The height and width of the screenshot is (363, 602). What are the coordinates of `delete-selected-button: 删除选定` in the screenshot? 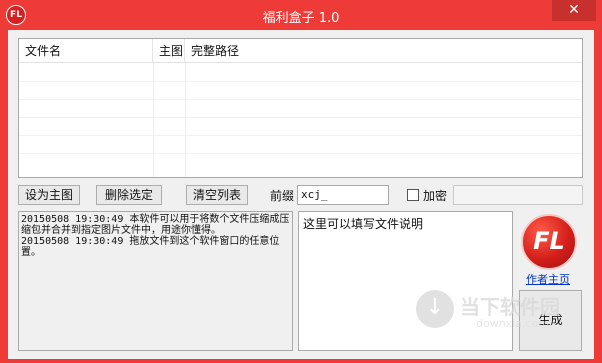 It's located at (129, 195).